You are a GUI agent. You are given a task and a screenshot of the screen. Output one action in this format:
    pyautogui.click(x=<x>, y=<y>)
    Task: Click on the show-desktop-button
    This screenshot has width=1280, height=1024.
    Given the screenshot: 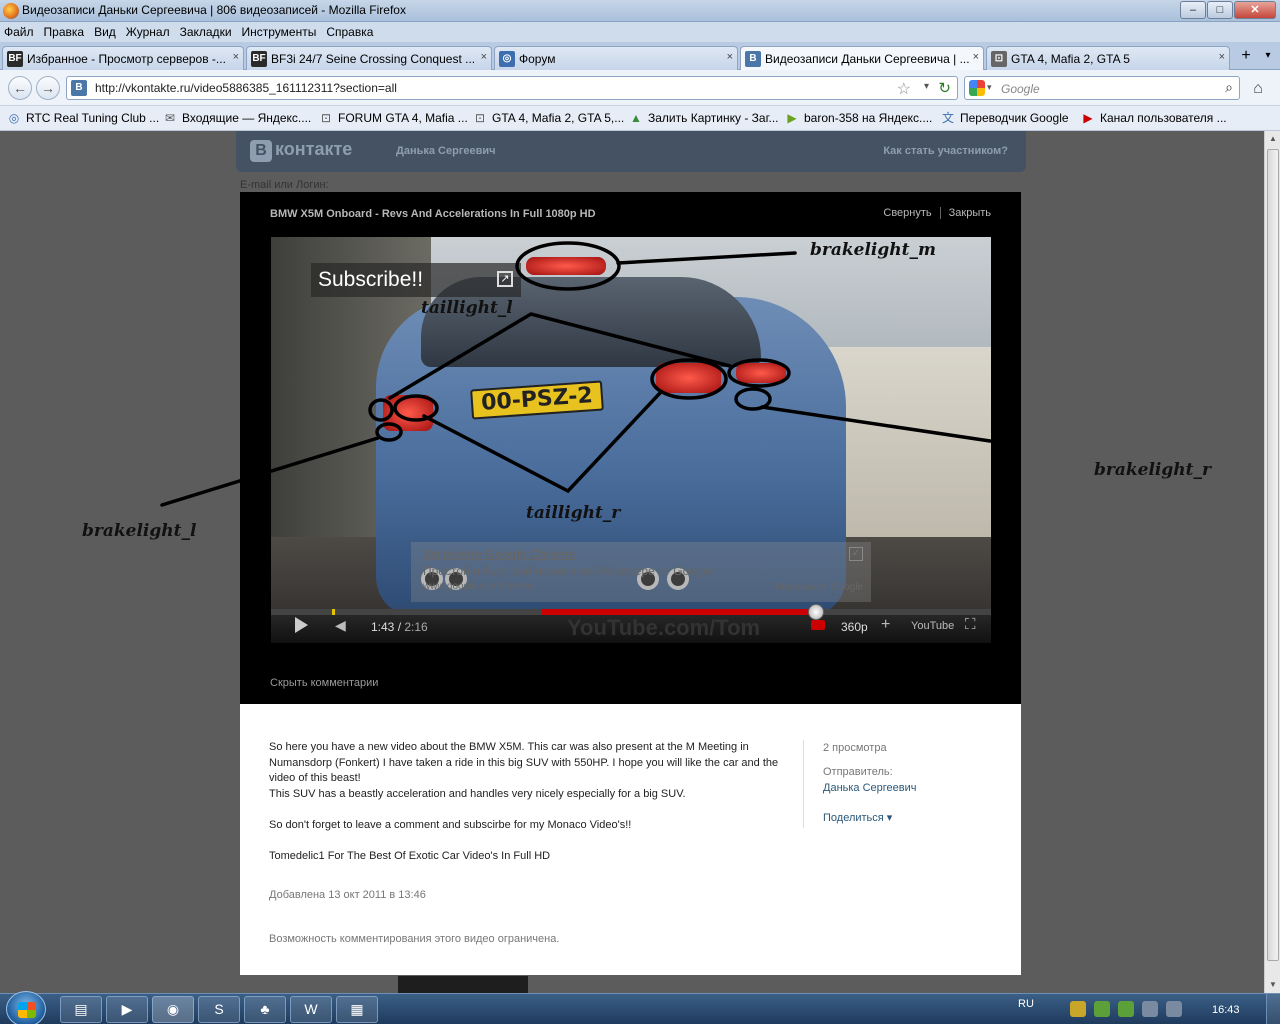 What is the action you would take?
    pyautogui.click(x=1273, y=1009)
    